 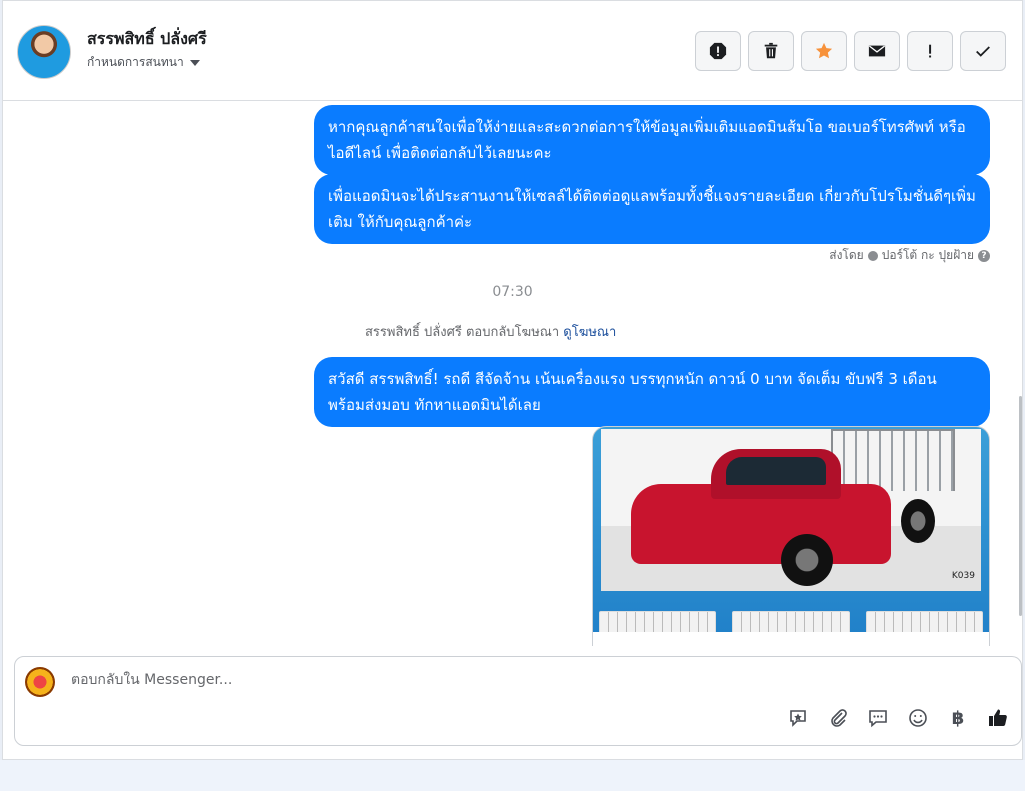 I want to click on exclamation-circle-icon, so click(x=718, y=51).